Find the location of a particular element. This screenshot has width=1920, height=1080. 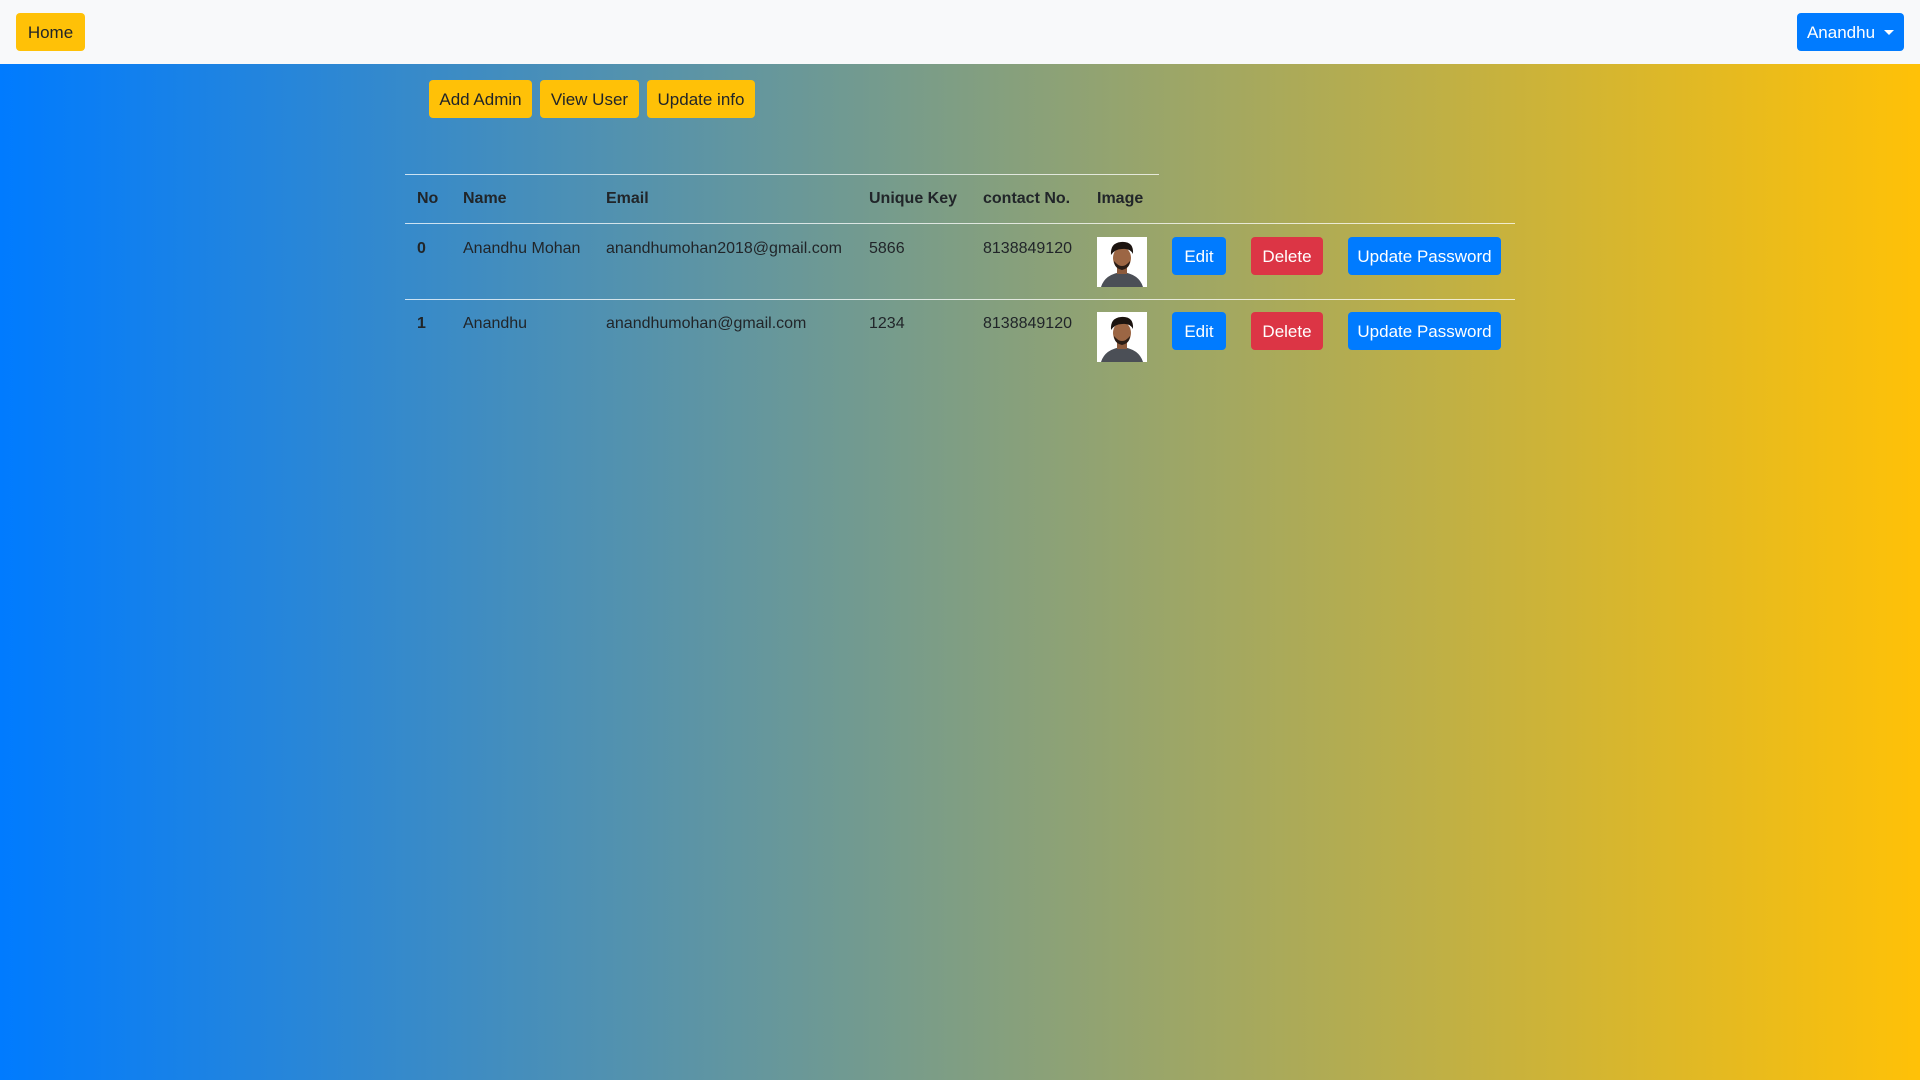

header-email: Email is located at coordinates (627, 198).